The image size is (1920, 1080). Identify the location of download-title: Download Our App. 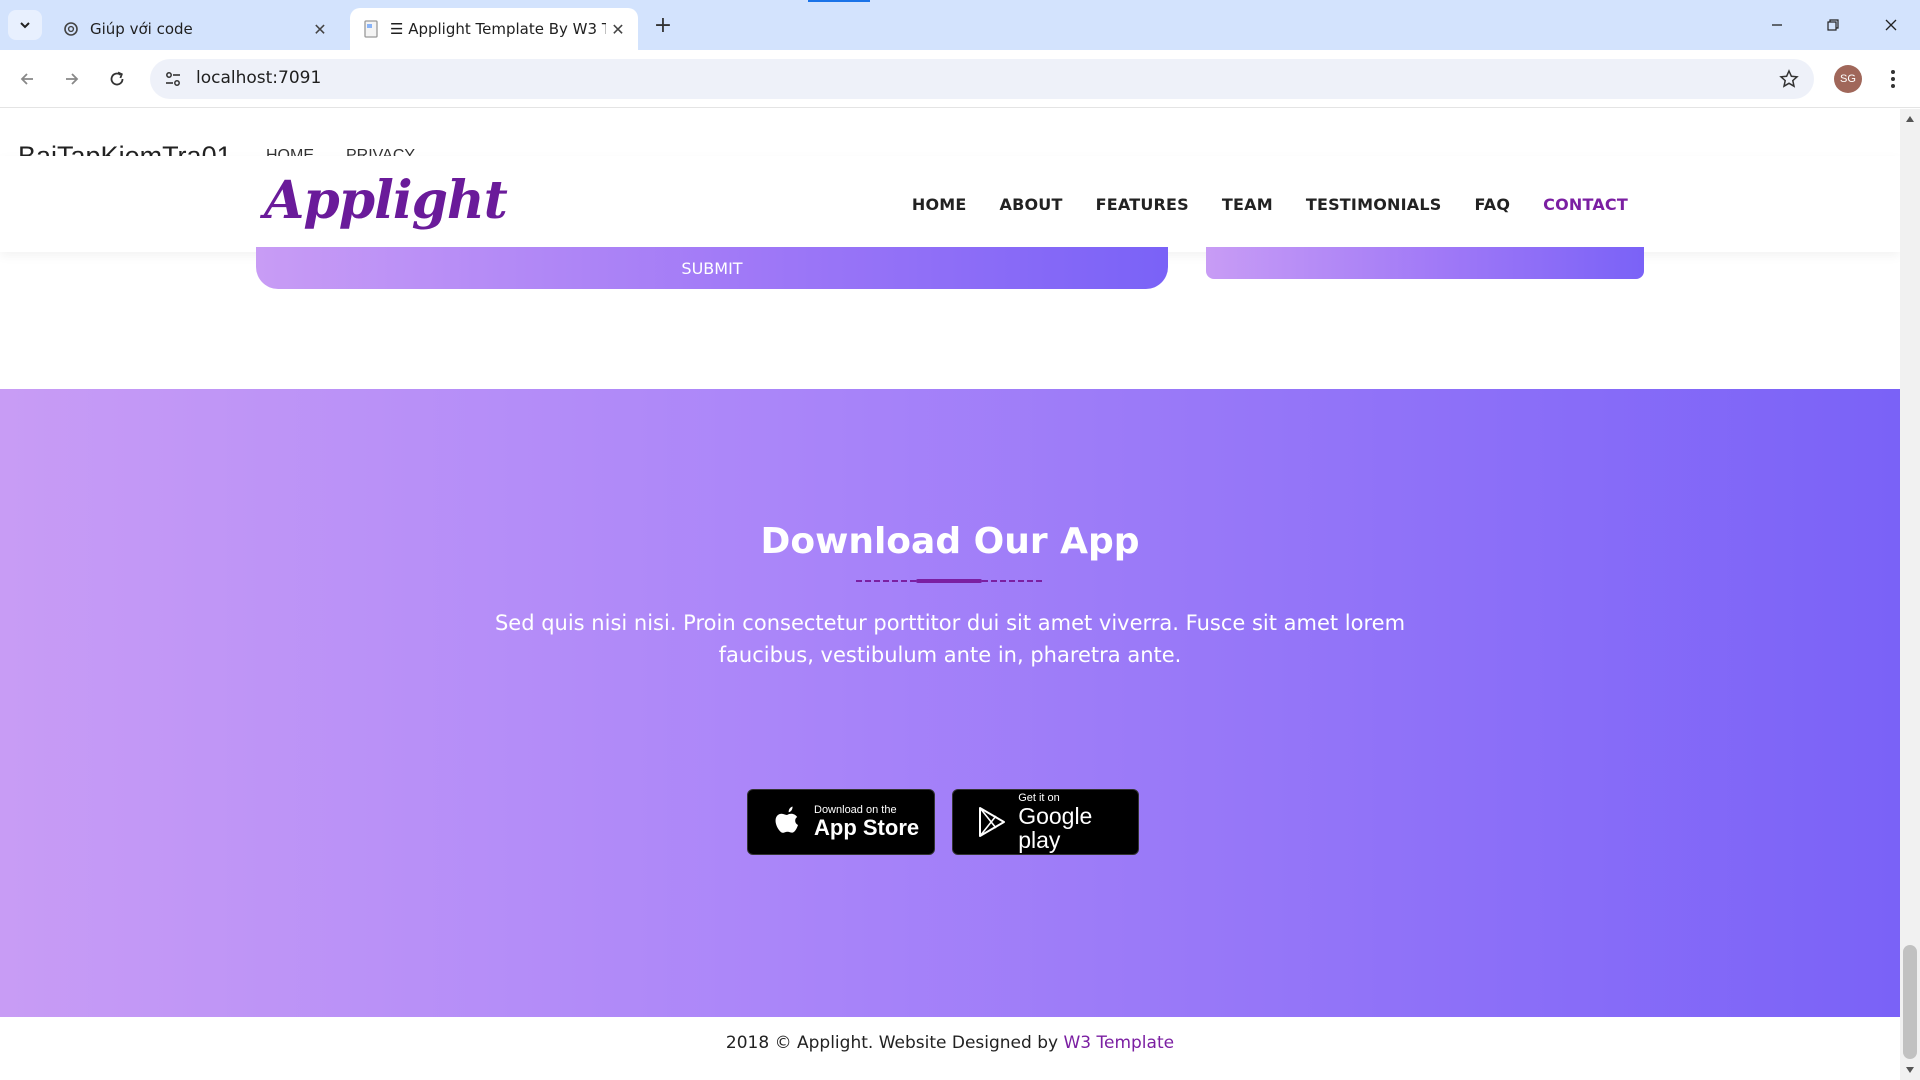
(950, 541).